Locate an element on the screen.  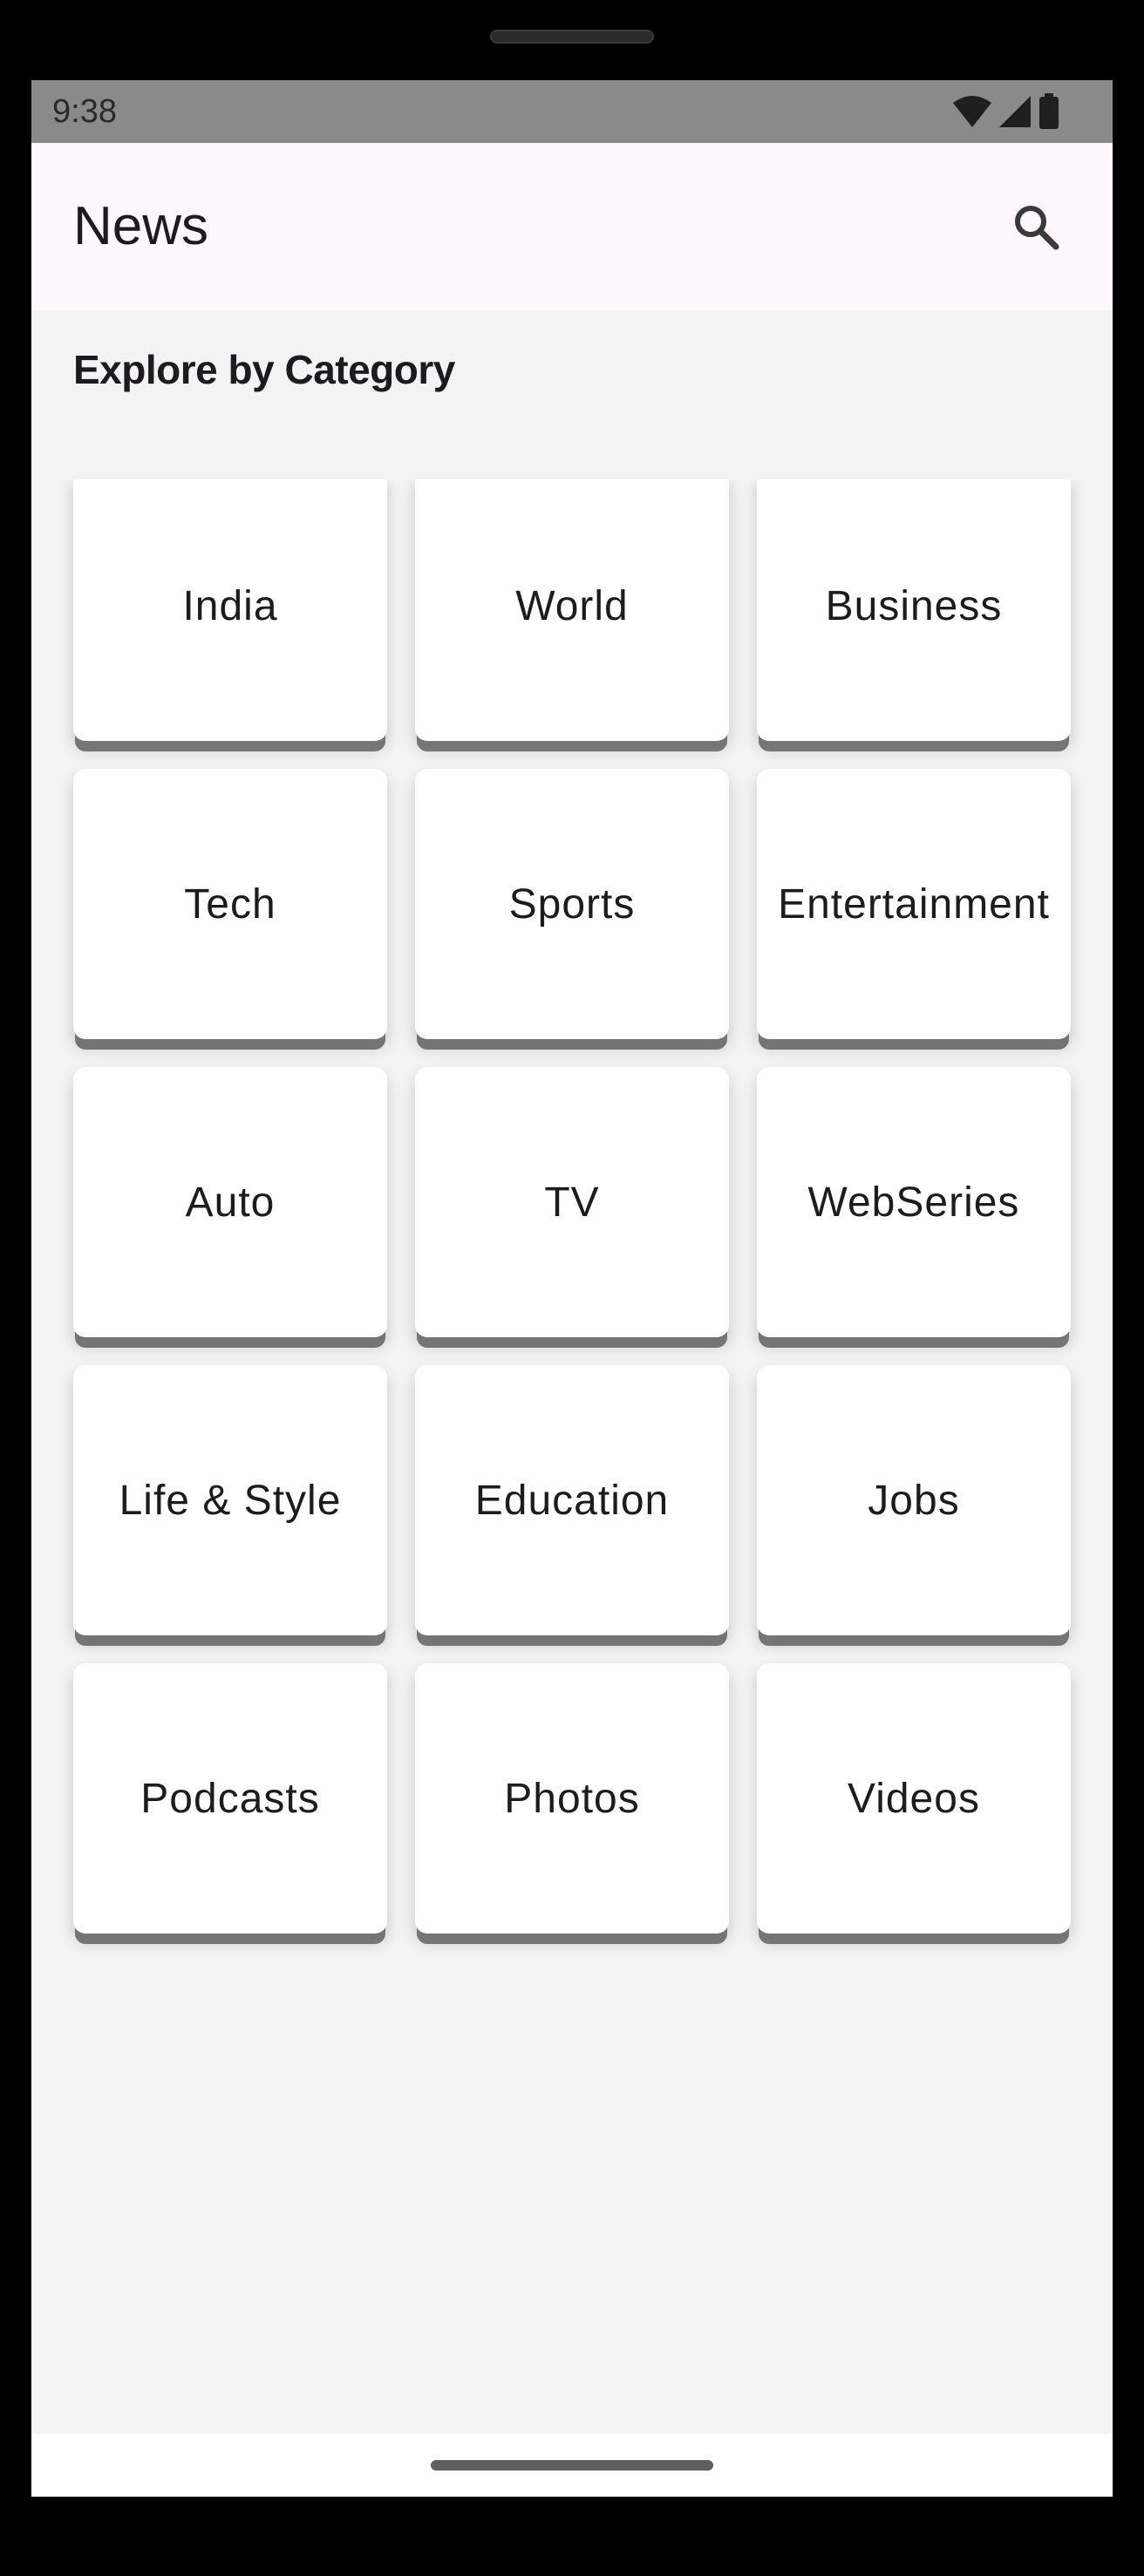
search-icon is located at coordinates (1037, 228).